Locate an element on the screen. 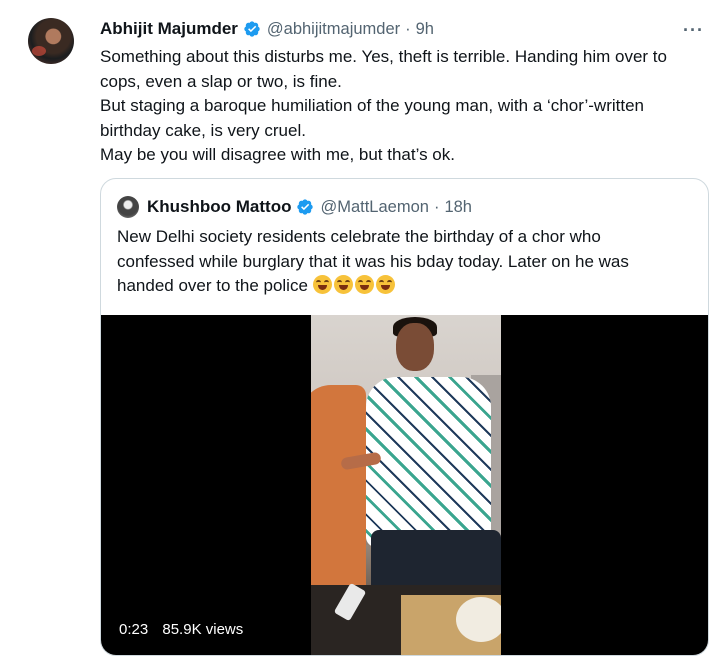 The width and height of the screenshot is (720, 661). quoted-author-avatar is located at coordinates (128, 207).